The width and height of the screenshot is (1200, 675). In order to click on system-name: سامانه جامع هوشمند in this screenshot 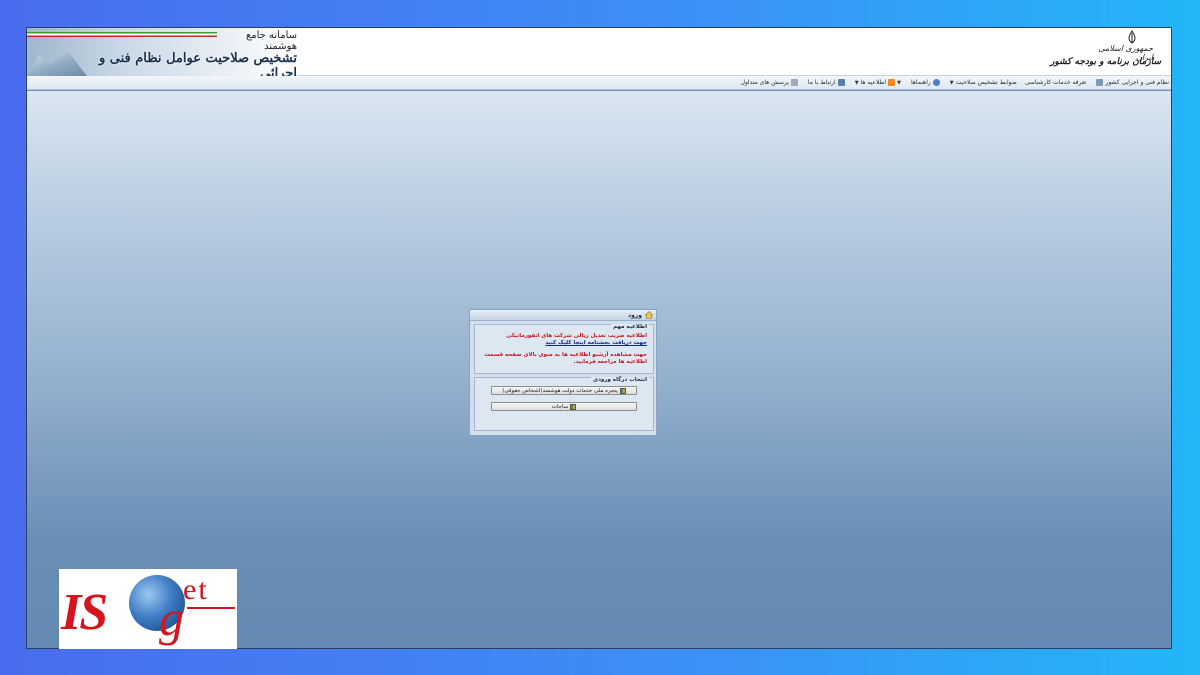, I will do `click(271, 41)`.